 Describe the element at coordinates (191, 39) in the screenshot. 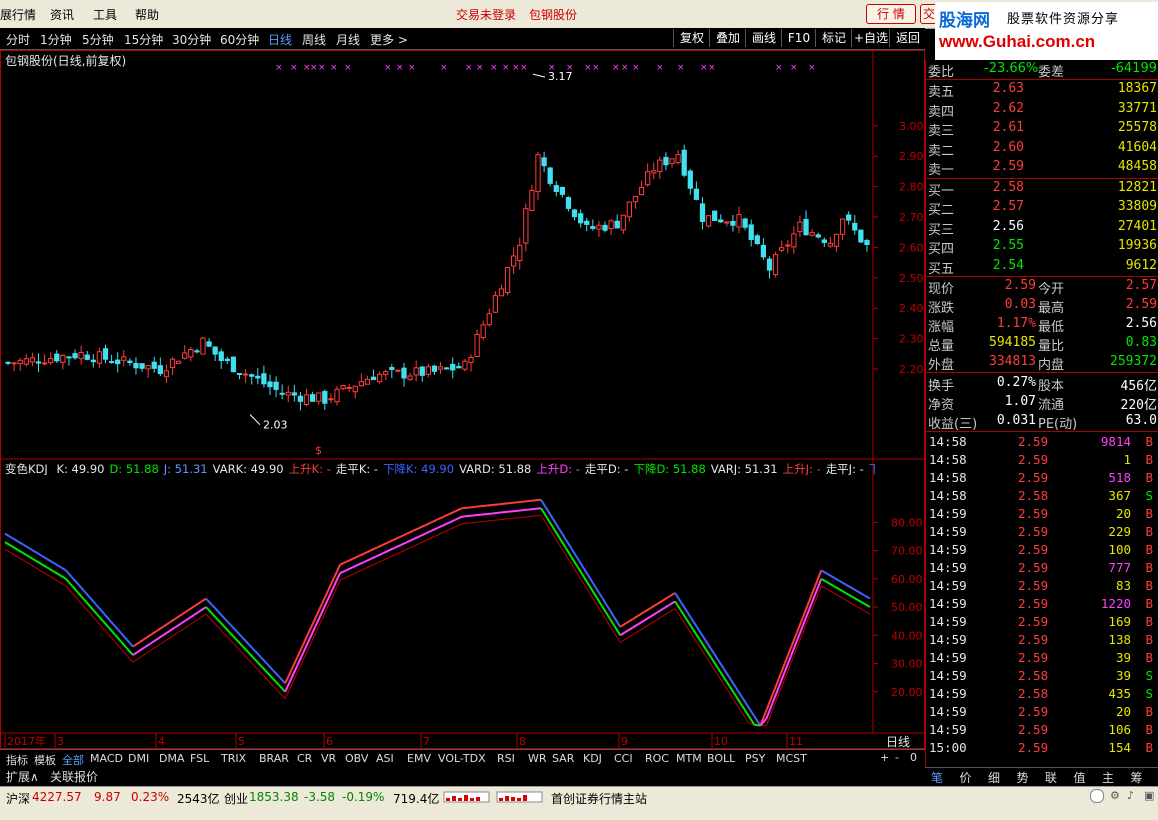

I see `period-tab-30min: 30分钟` at that location.